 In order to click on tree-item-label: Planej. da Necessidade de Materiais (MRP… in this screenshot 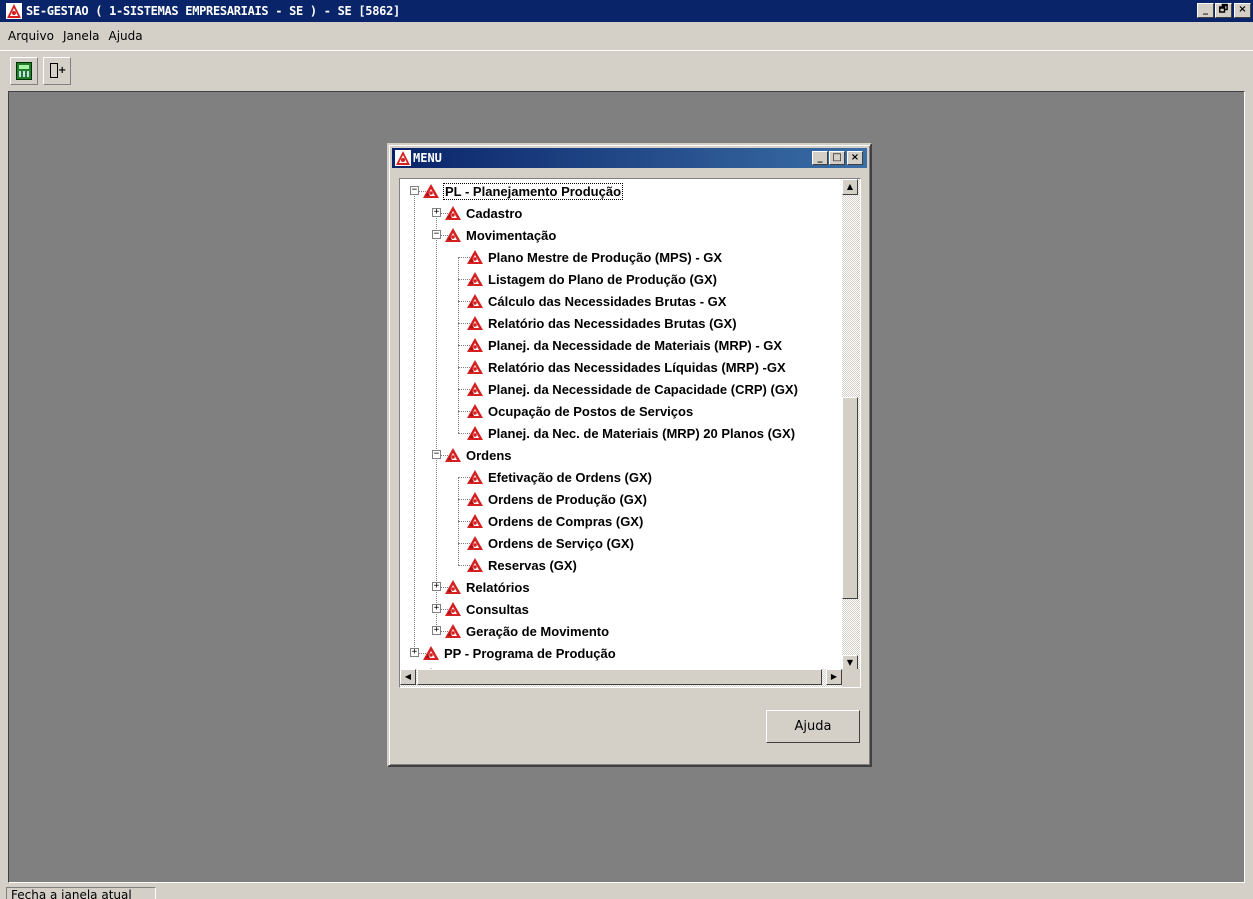, I will do `click(635, 345)`.